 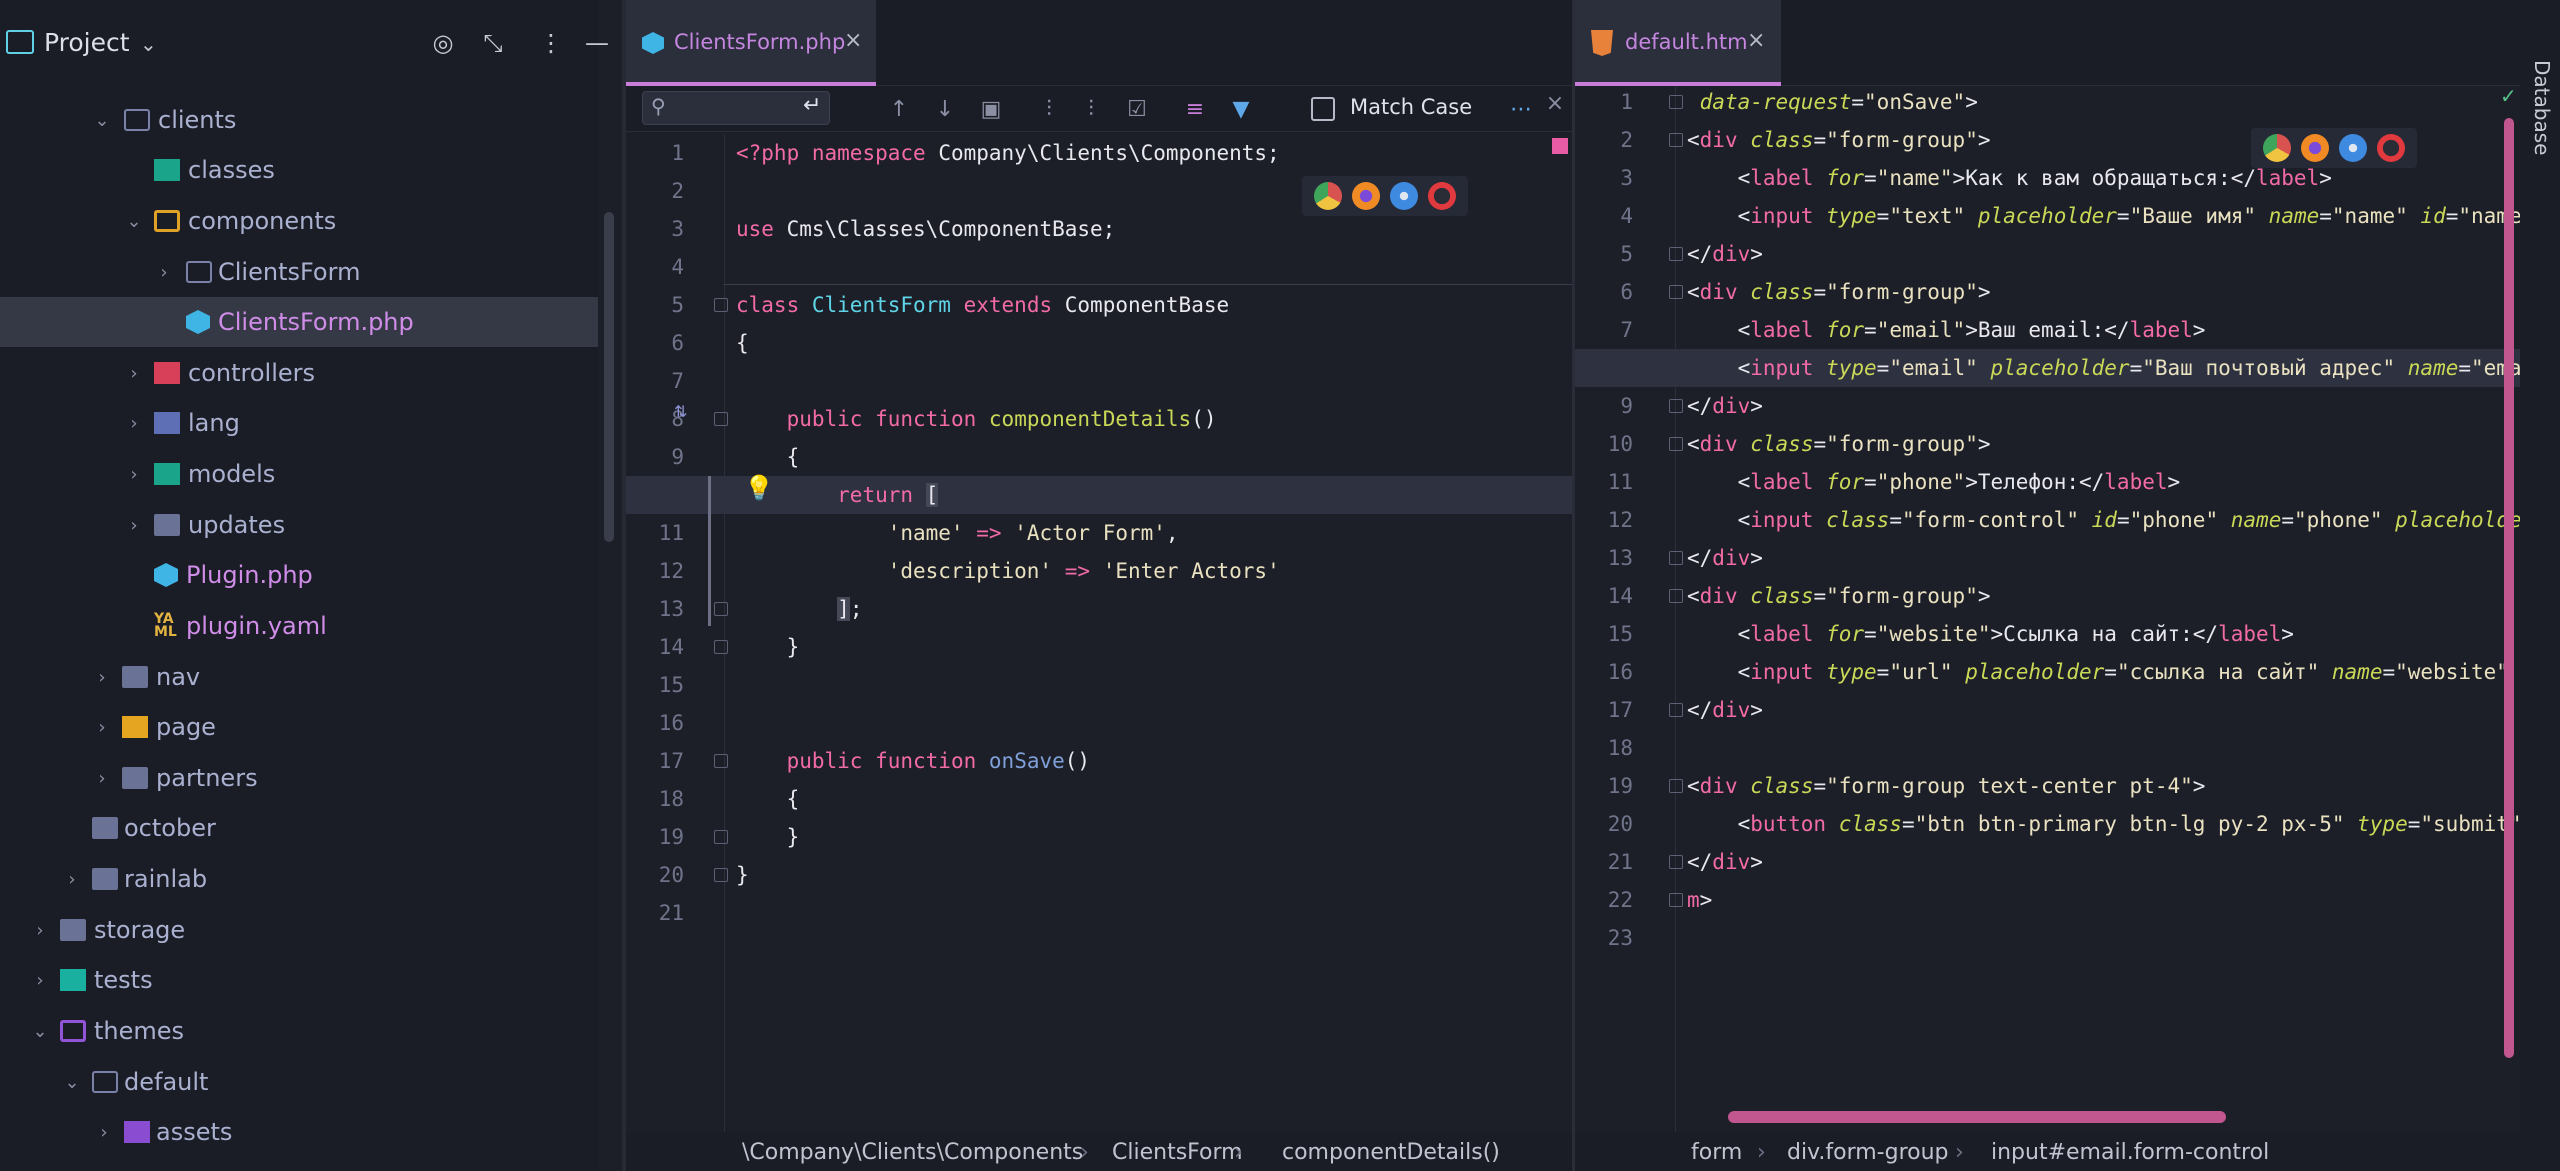 I want to click on tree-item-components: ⌄ components, so click(x=299, y=221).